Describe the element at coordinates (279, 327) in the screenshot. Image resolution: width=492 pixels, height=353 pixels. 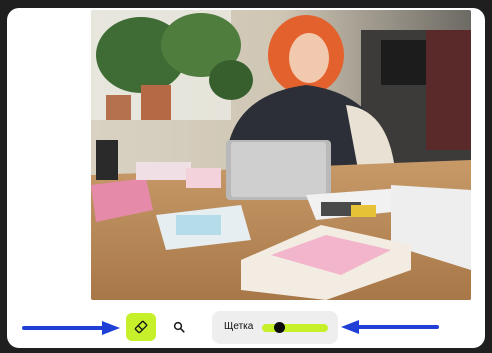
I see `brush-size-thumb` at that location.